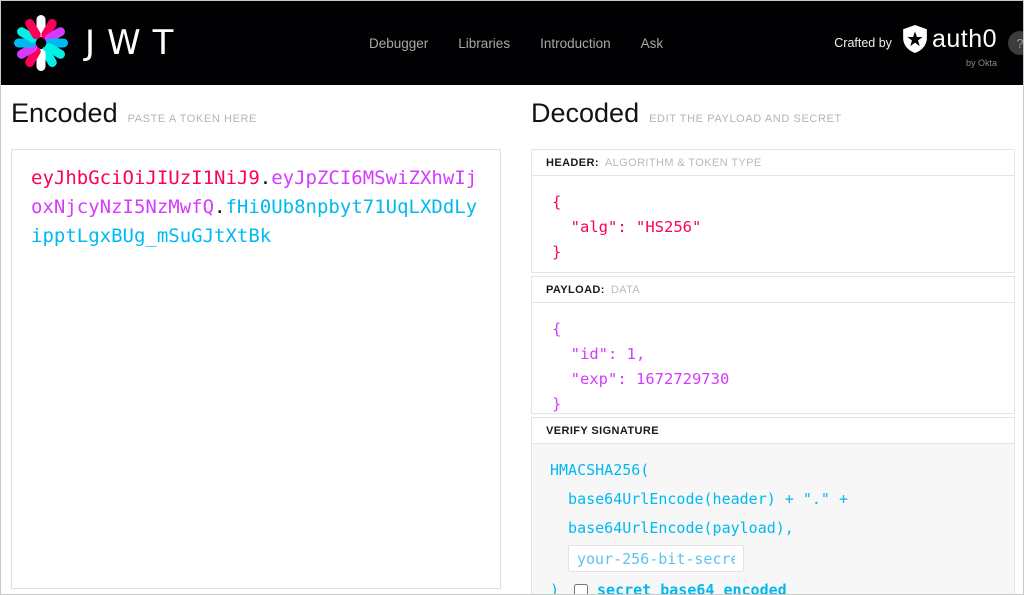 The height and width of the screenshot is (595, 1024). I want to click on header-json-editor: { "alg": "HS256" }, so click(773, 224).